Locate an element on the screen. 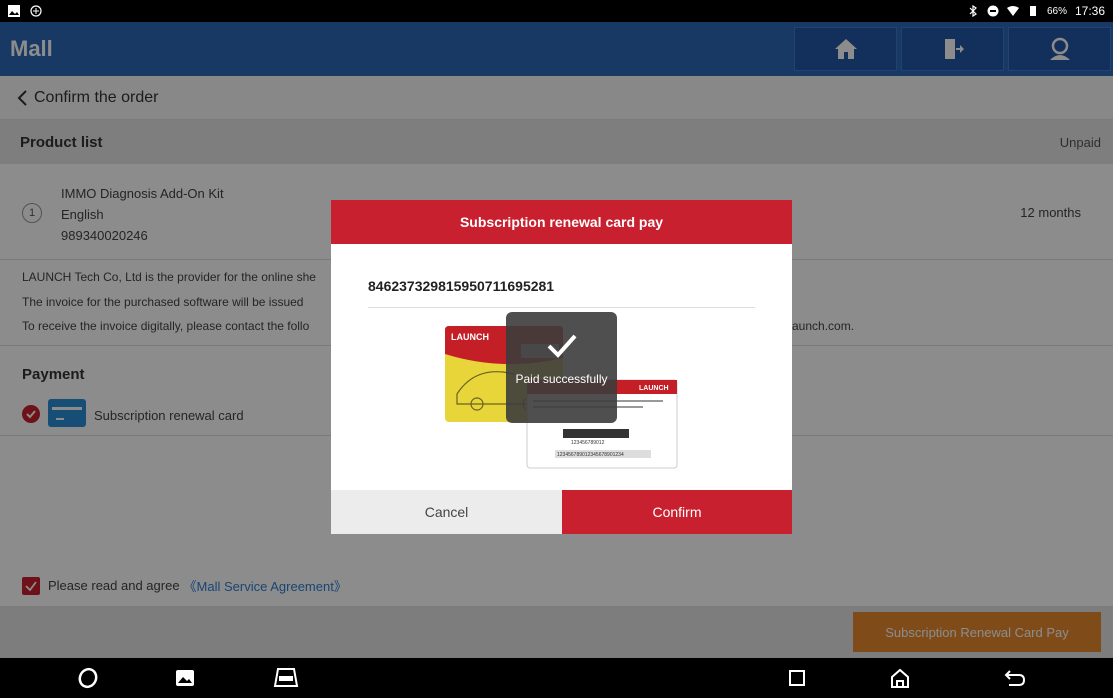  card-back-brand: LAUNCH is located at coordinates (654, 388).